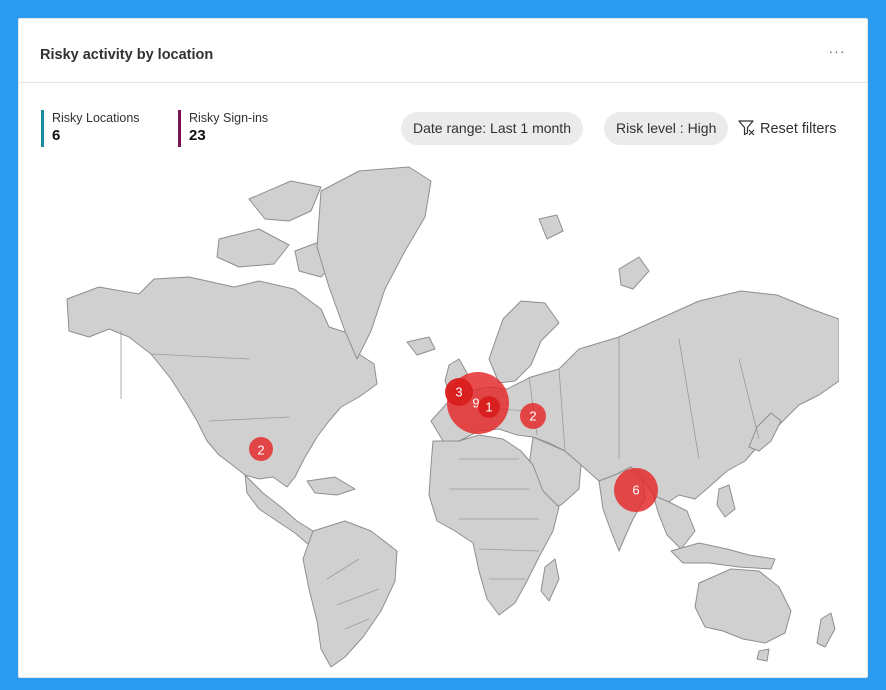 The width and height of the screenshot is (886, 690). I want to click on card-header: Risky activity by location ···, so click(443, 51).